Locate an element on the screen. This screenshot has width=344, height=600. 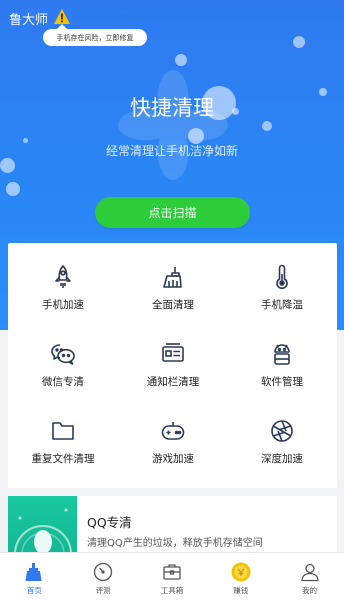
page-title: 快捷清理 is located at coordinates (172, 108).